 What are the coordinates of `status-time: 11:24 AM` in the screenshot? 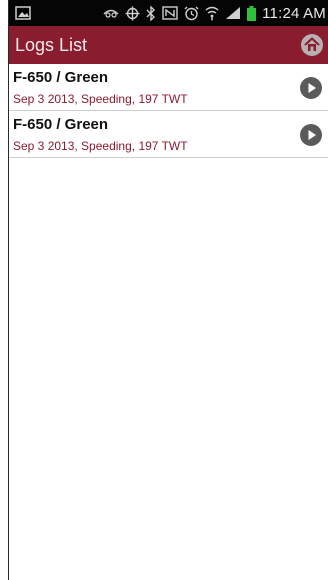 It's located at (294, 13).